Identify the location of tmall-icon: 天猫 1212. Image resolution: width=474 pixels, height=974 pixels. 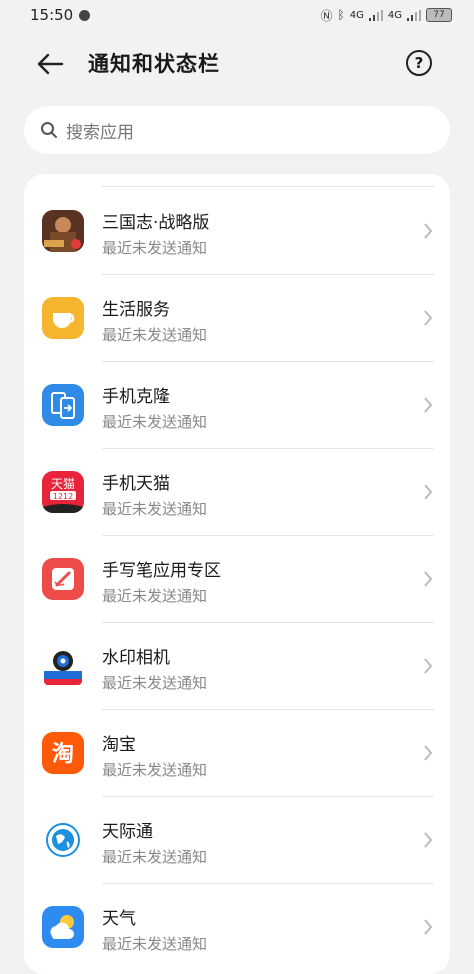
(63, 492).